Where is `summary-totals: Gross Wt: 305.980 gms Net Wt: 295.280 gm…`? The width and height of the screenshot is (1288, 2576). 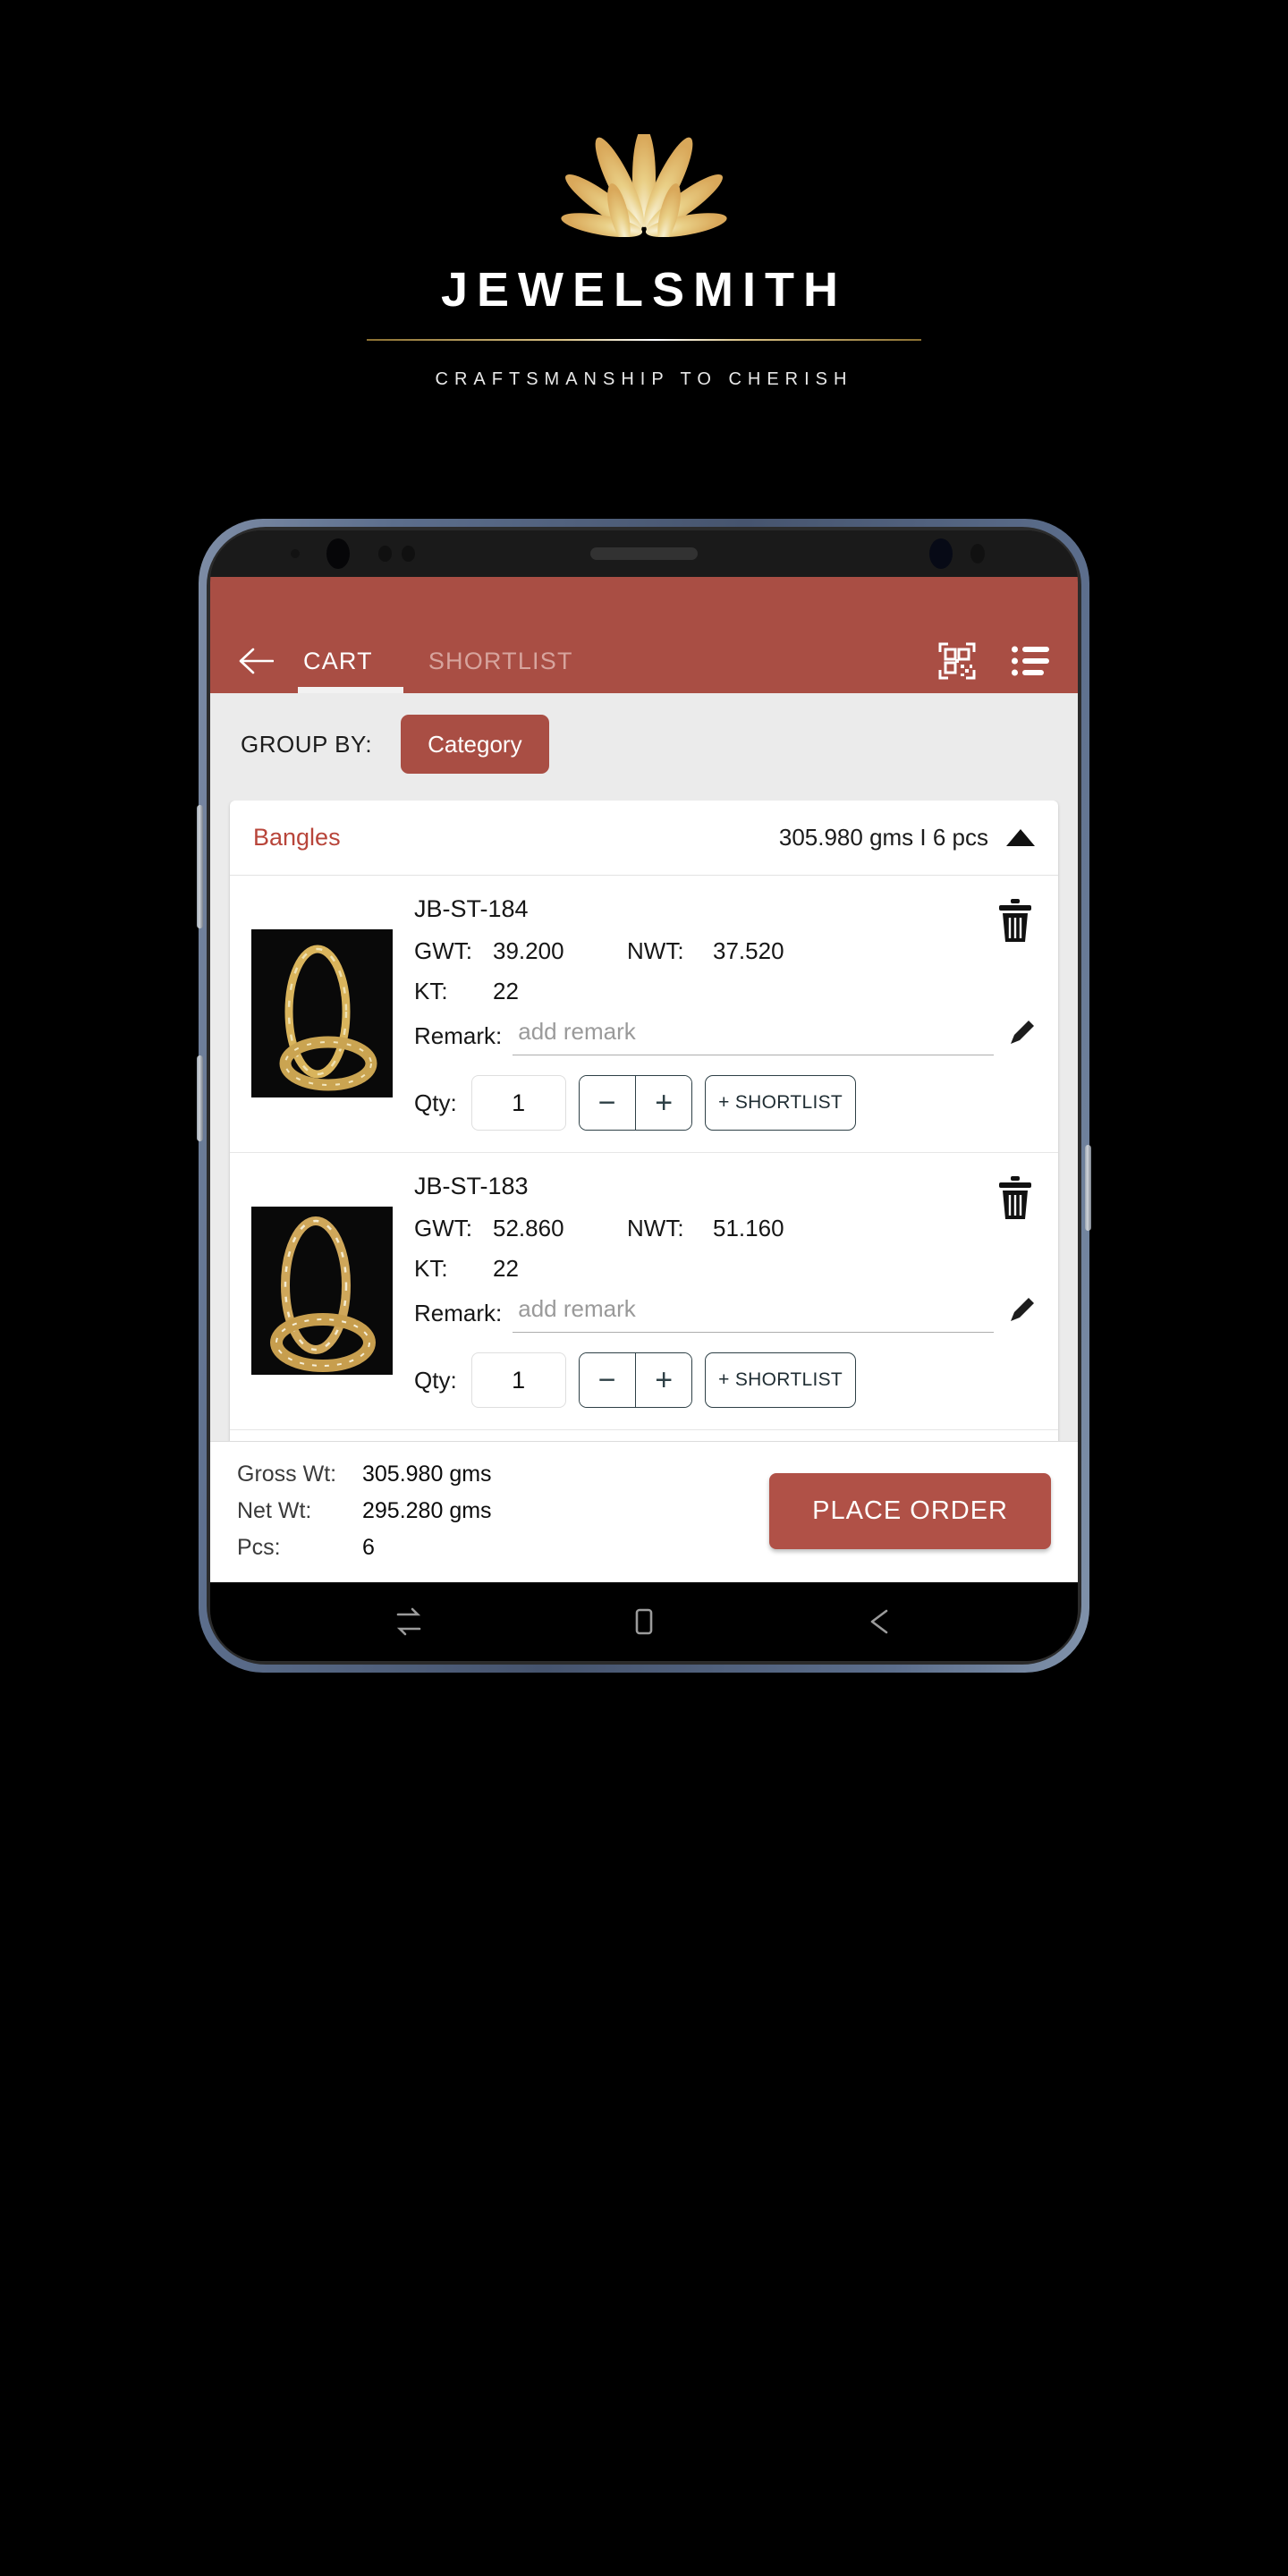 summary-totals: Gross Wt: 305.980 gms Net Wt: 295.280 gm… is located at coordinates (364, 1511).